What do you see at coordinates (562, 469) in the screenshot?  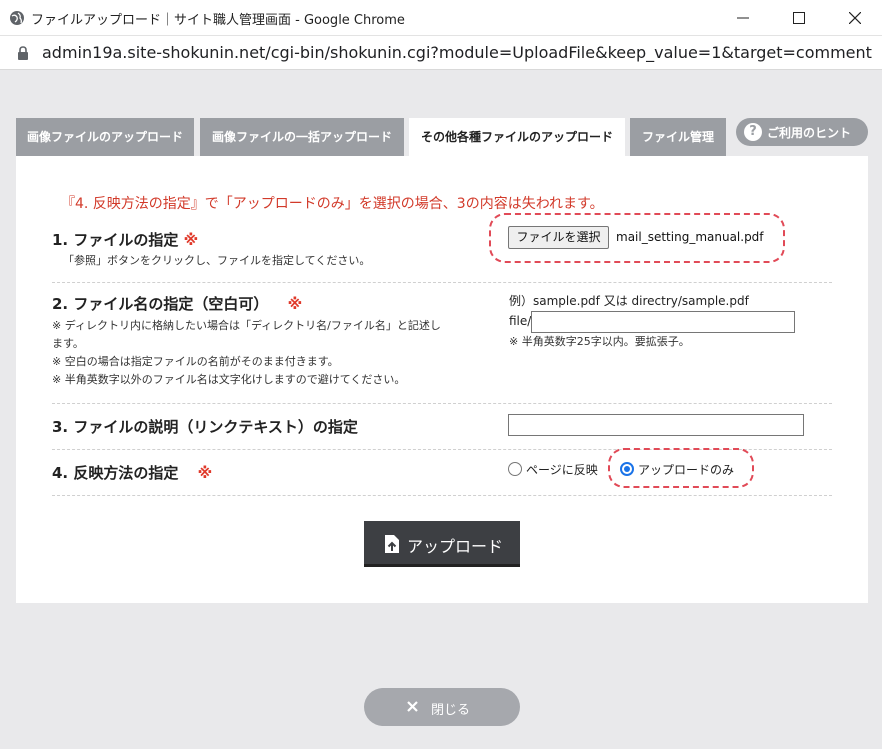 I see `radio-reflect-page-label: ページに反映` at bounding box center [562, 469].